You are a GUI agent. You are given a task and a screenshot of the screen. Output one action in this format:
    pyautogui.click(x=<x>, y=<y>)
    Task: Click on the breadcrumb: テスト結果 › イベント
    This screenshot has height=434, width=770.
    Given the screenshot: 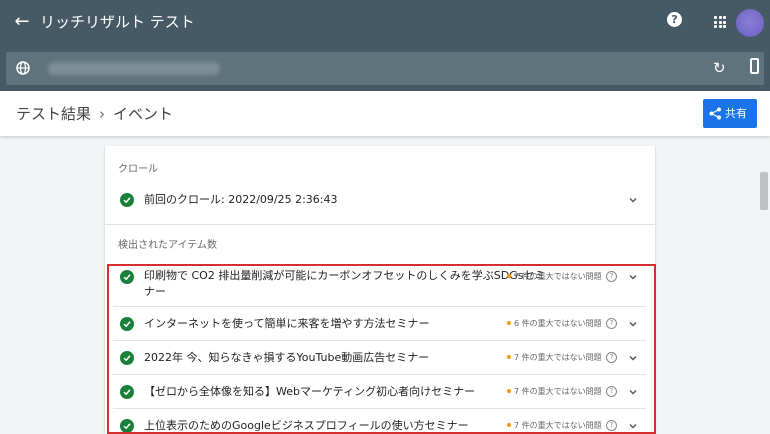 What is the action you would take?
    pyautogui.click(x=94, y=114)
    